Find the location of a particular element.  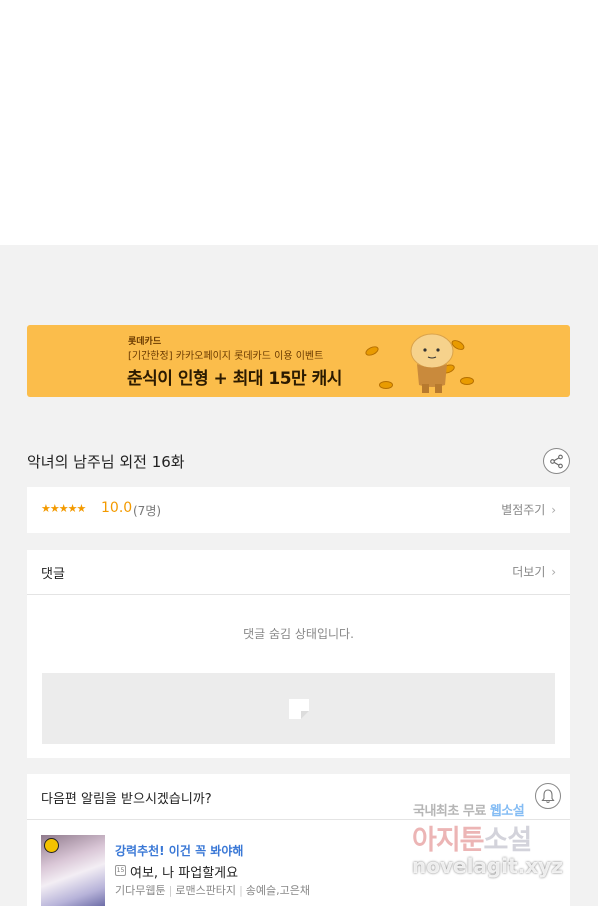

episode-title: 악녀의 남주님 외전 16화 is located at coordinates (106, 462).